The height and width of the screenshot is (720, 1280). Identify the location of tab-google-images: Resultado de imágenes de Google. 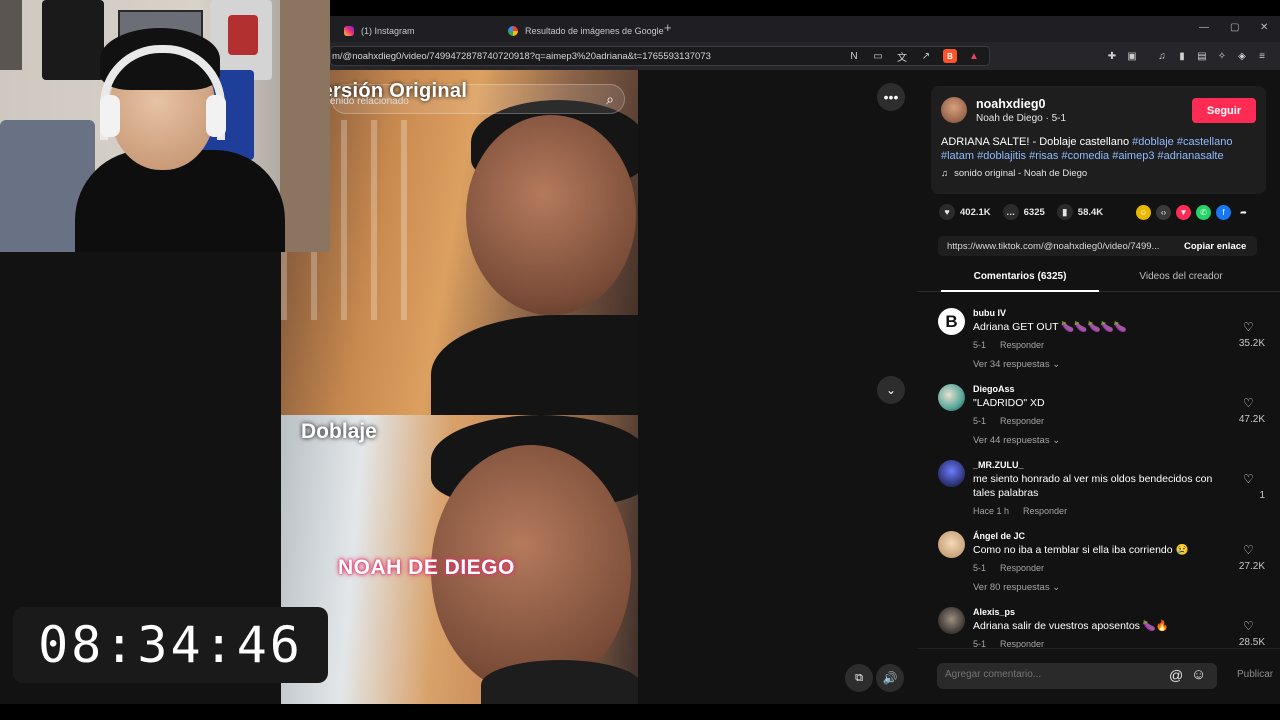
(581, 30).